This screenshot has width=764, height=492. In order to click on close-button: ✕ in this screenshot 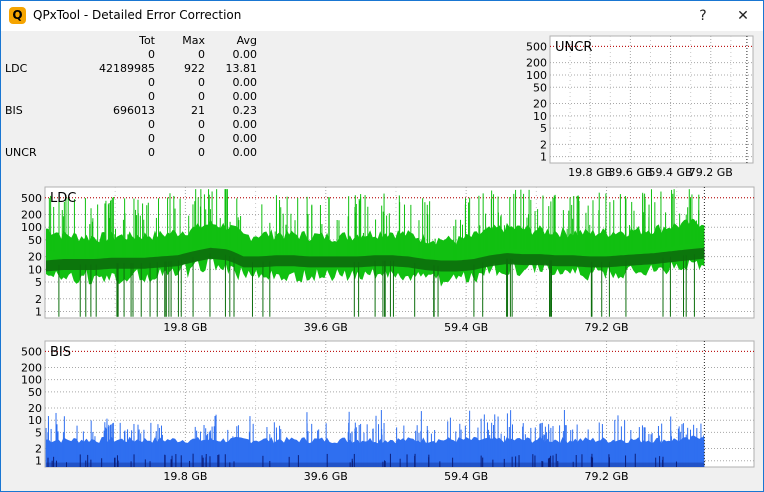, I will do `click(743, 16)`.